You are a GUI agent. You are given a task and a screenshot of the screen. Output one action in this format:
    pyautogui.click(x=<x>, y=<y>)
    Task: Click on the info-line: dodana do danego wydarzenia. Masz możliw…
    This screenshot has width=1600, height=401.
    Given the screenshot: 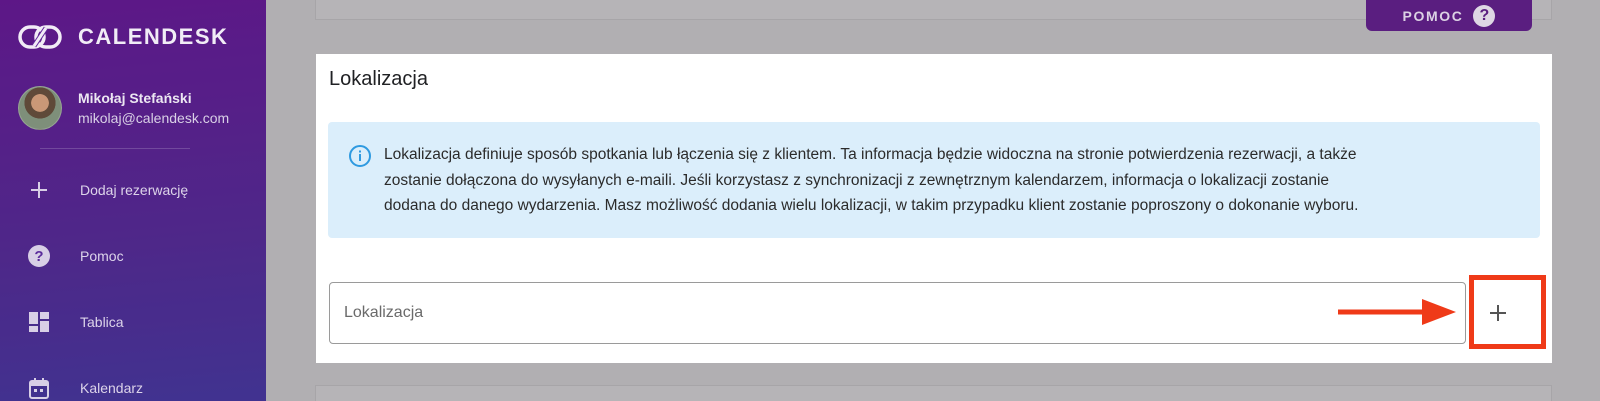 What is the action you would take?
    pyautogui.click(x=871, y=205)
    